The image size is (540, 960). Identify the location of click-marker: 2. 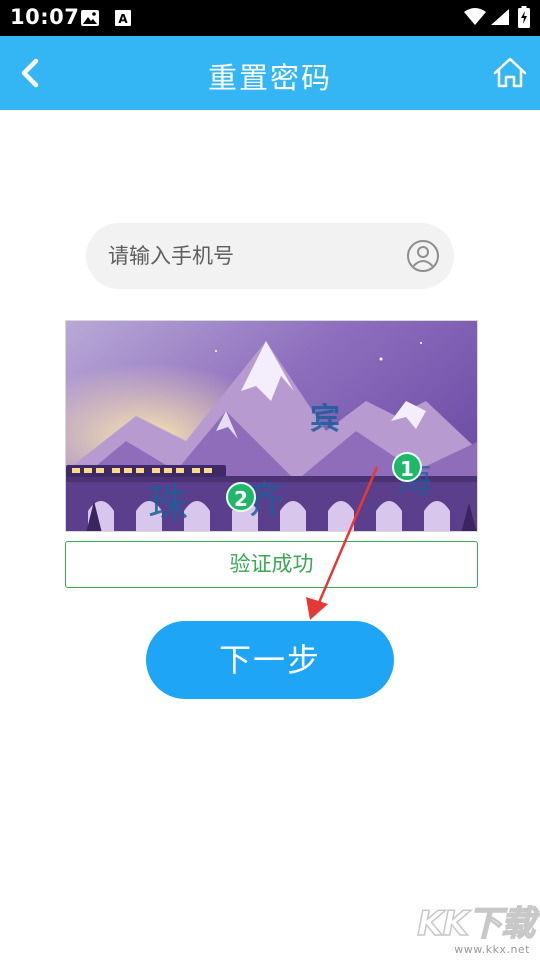
(241, 497).